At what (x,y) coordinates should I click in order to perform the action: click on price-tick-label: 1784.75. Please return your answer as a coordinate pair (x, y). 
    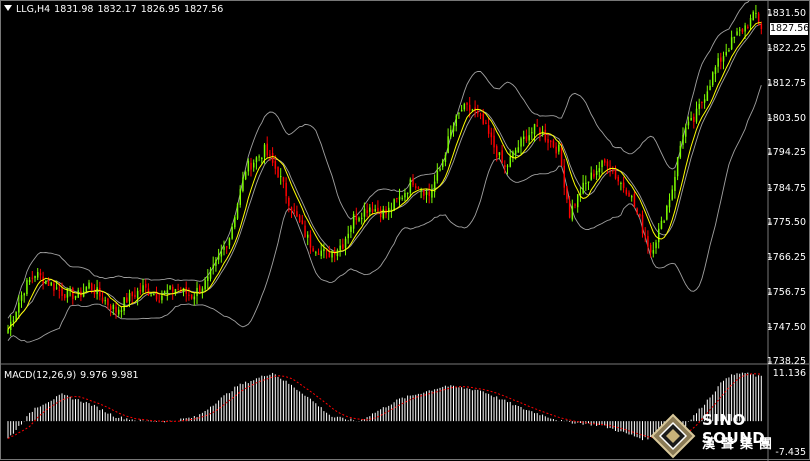
    Looking at the image, I should click on (786, 188).